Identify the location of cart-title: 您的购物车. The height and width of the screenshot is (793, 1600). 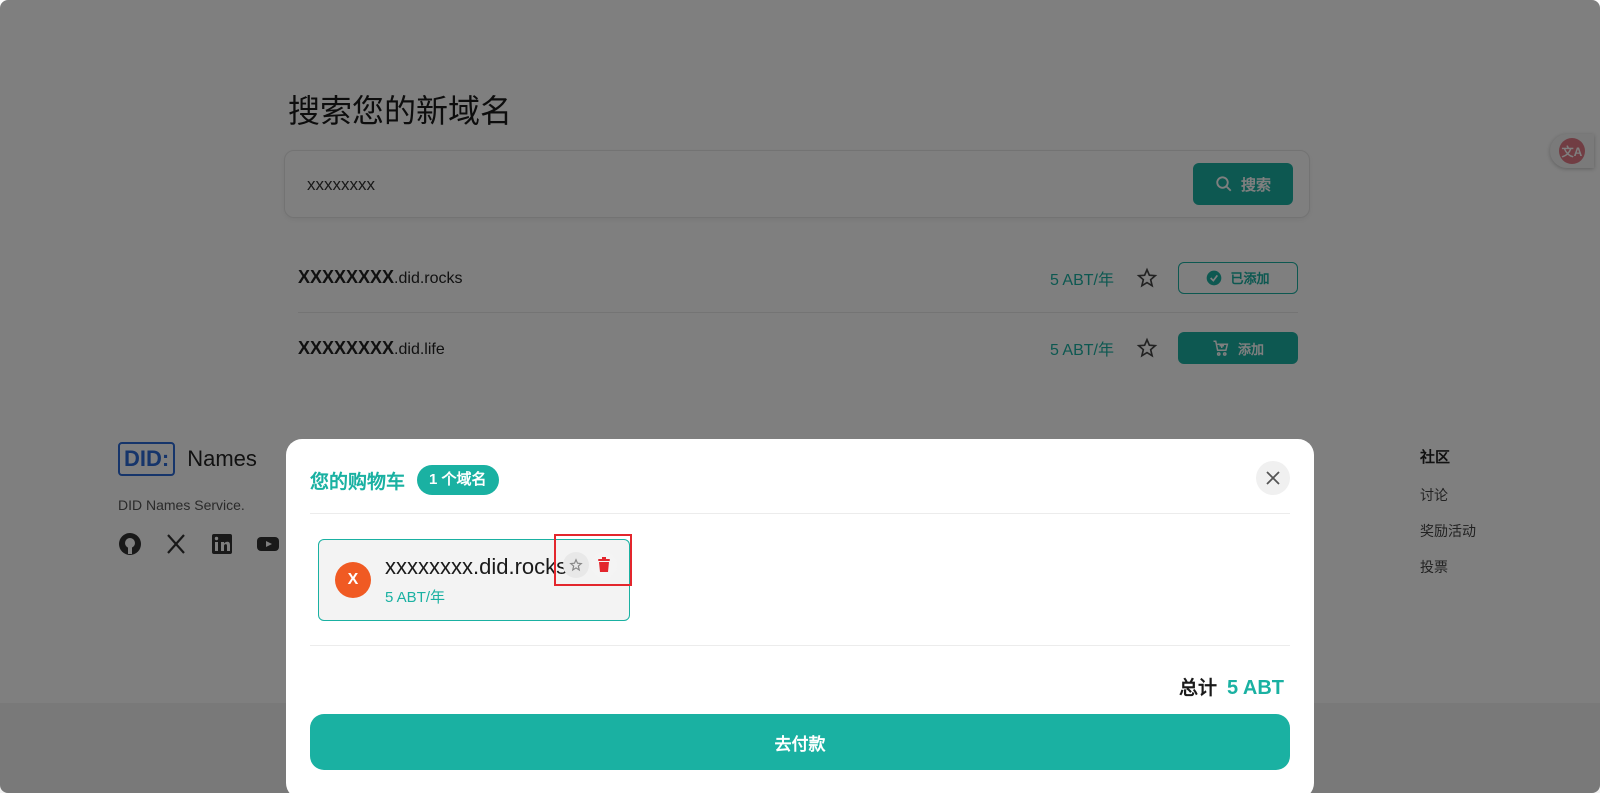
(358, 482).